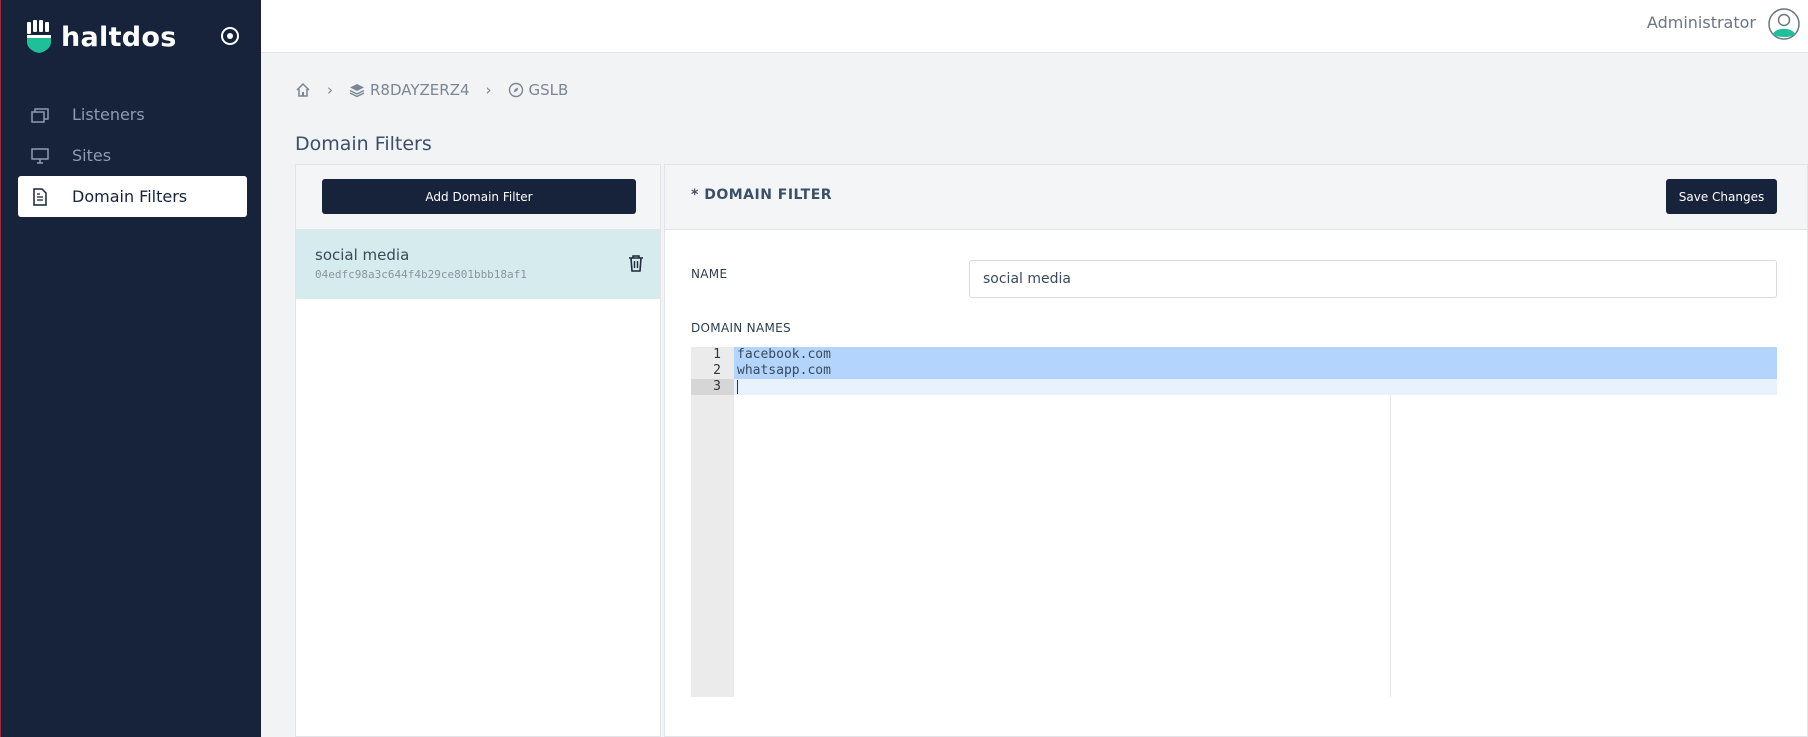  Describe the element at coordinates (39, 36) in the screenshot. I see `haltdos-logo-icon` at that location.